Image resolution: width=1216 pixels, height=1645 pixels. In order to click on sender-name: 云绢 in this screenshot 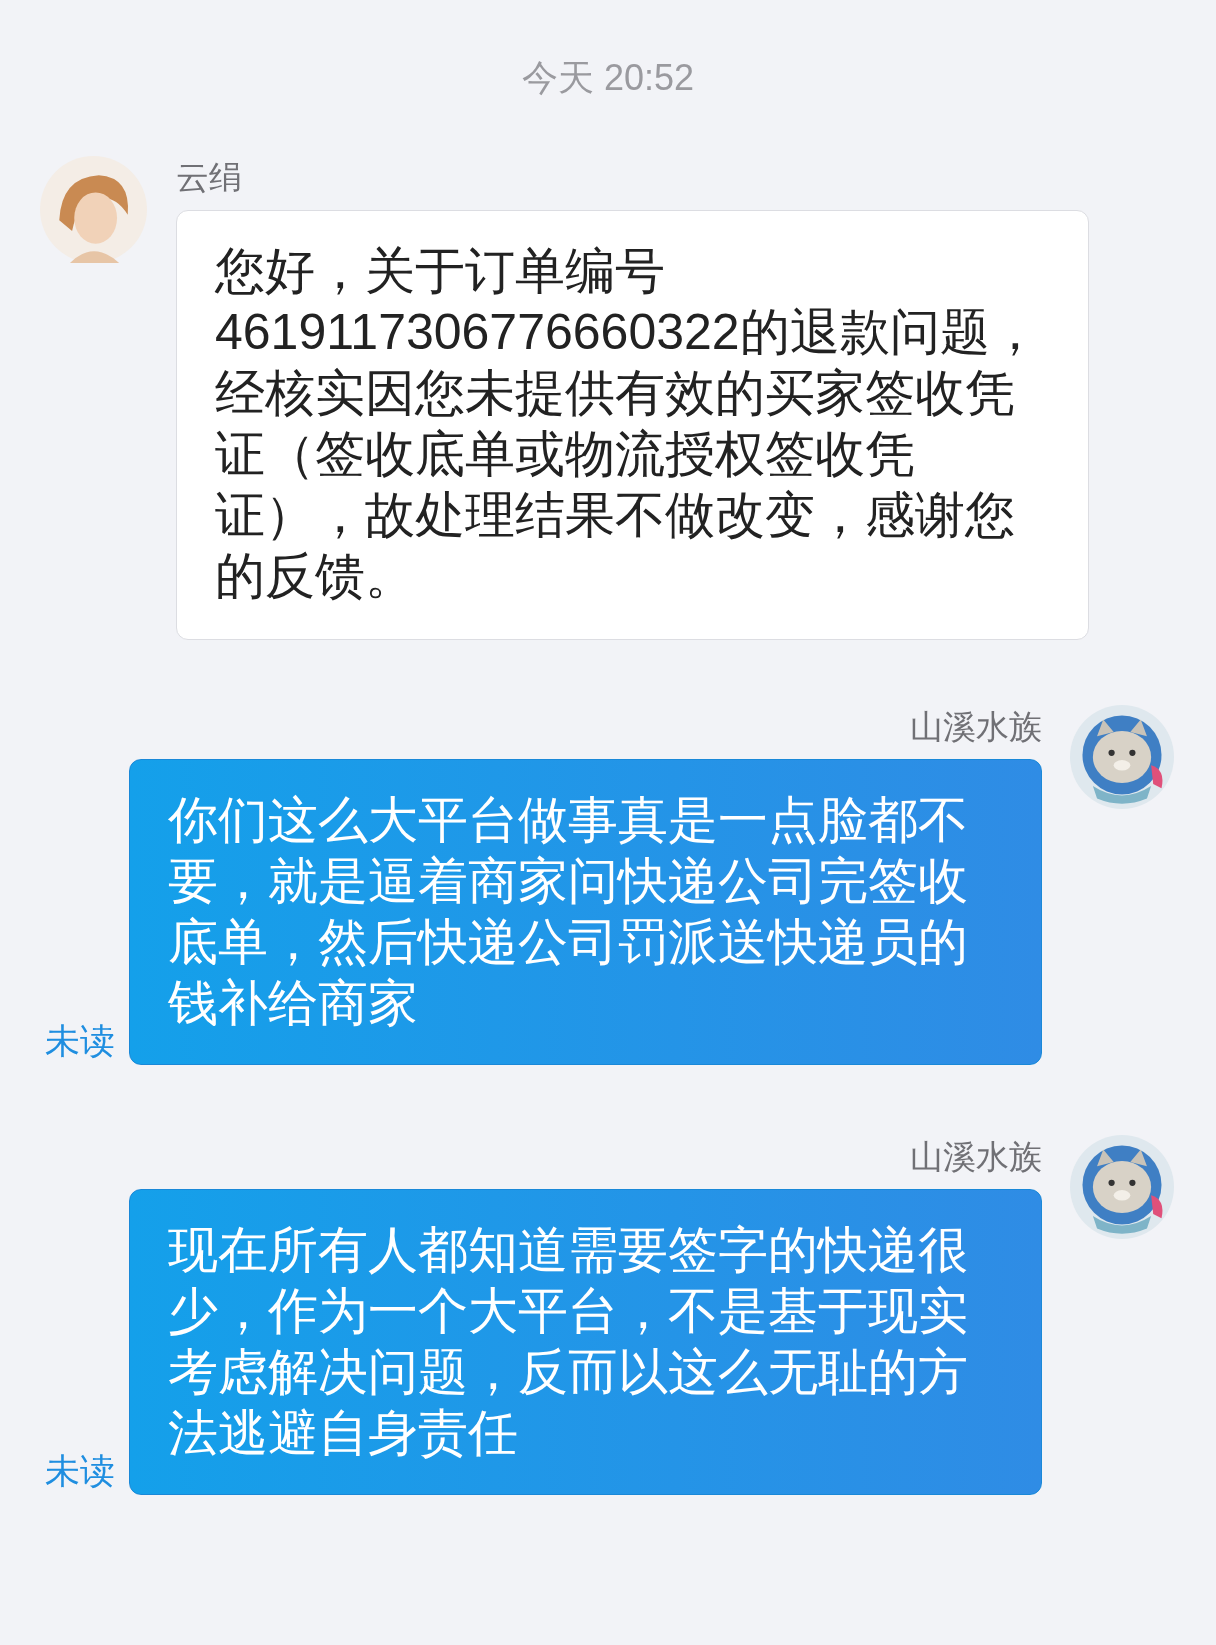, I will do `click(209, 178)`.